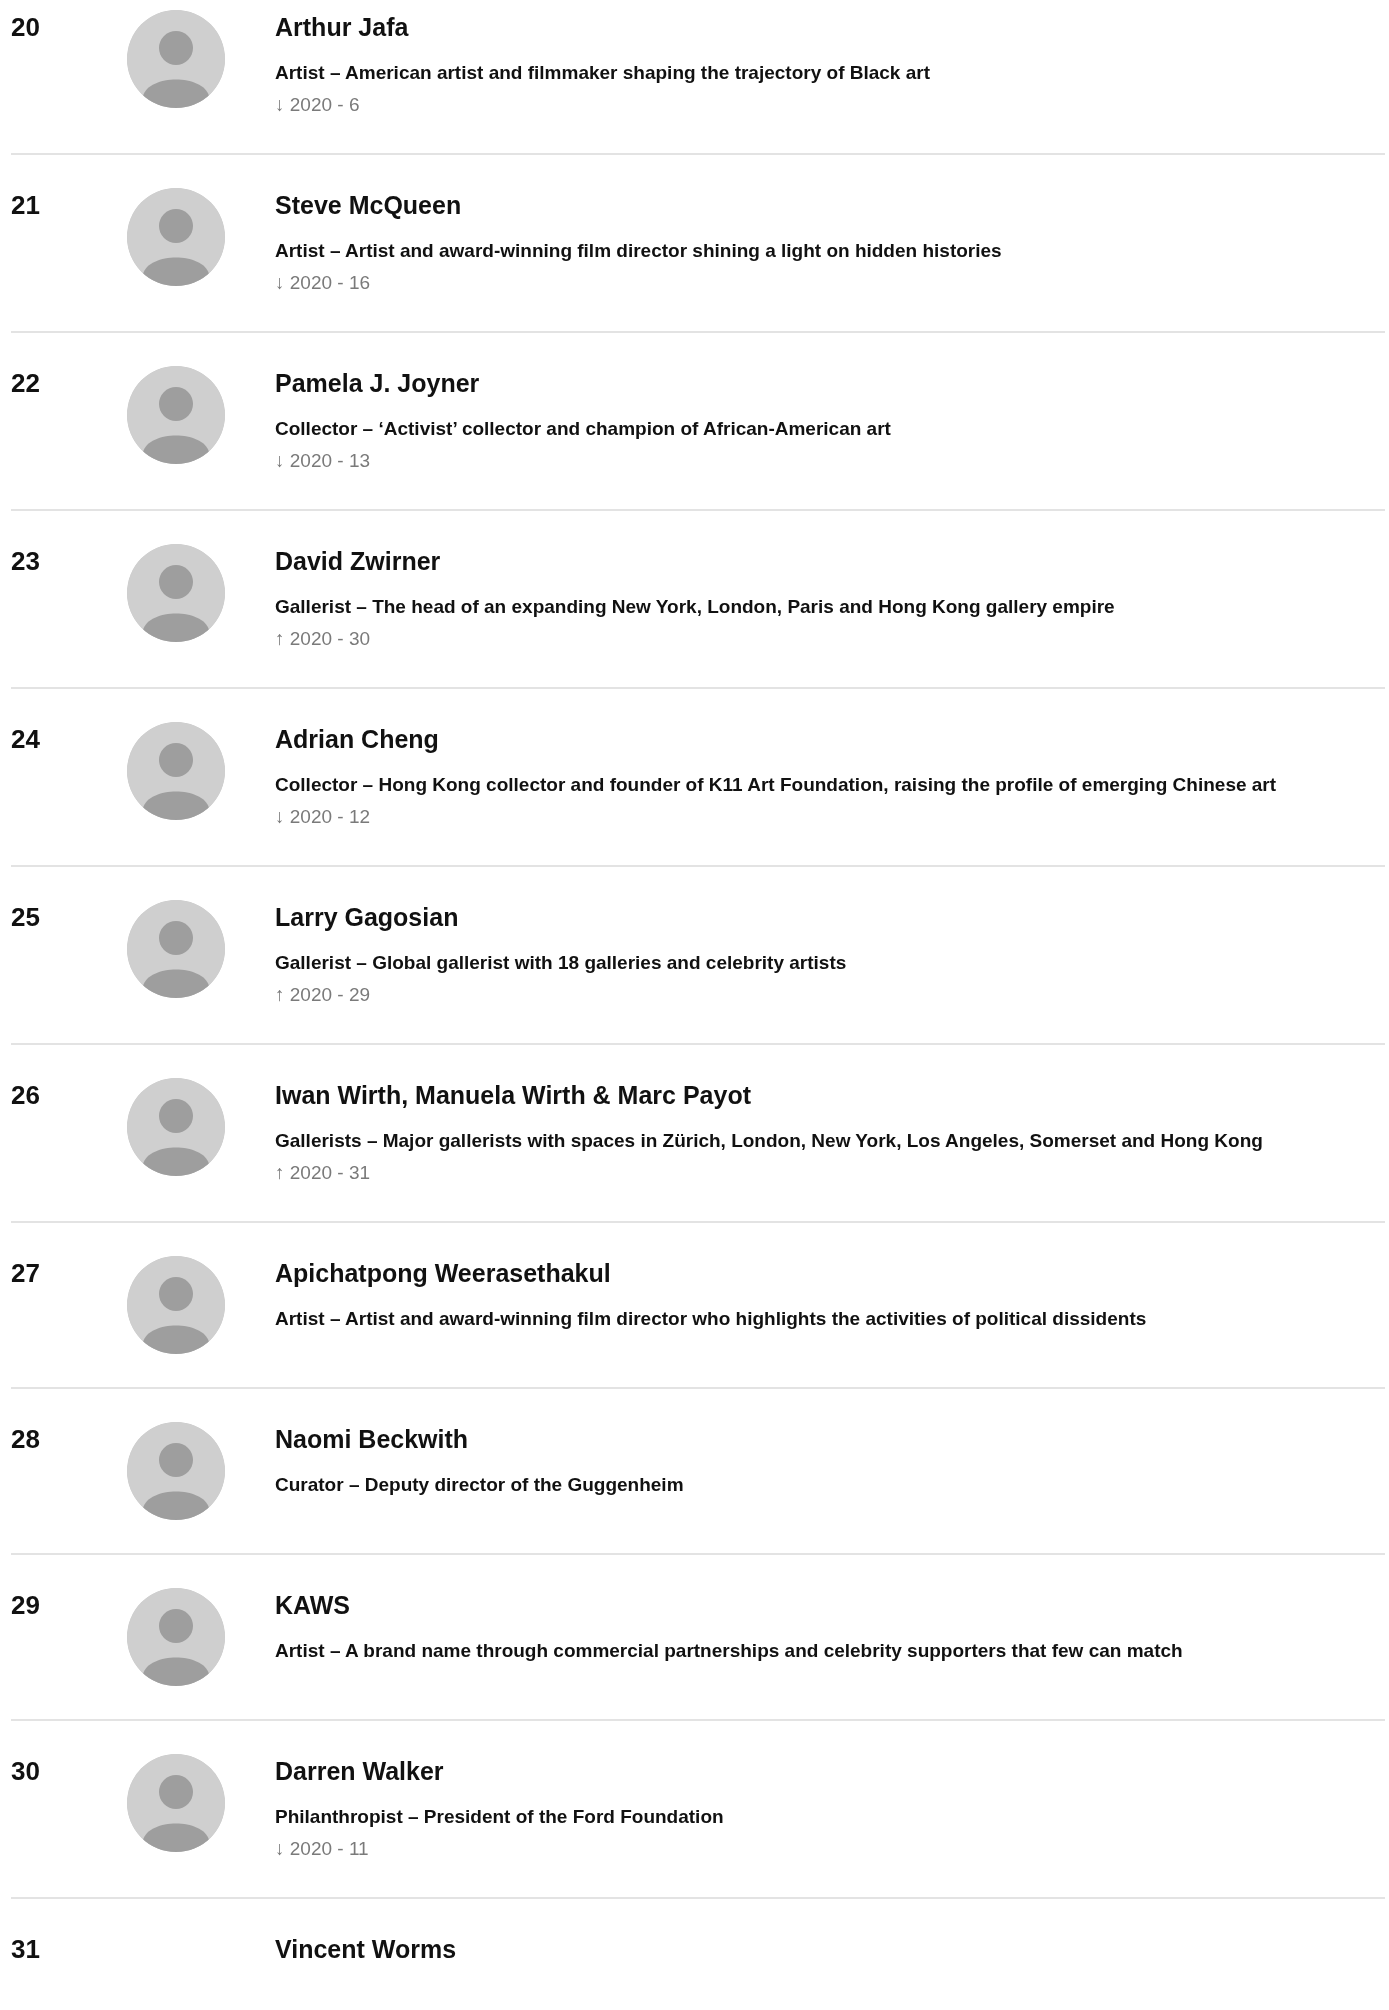 The width and height of the screenshot is (1389, 2010). Describe the element at coordinates (317, 105) in the screenshot. I see `previous-rank: ↓ 2020 - 6` at that location.